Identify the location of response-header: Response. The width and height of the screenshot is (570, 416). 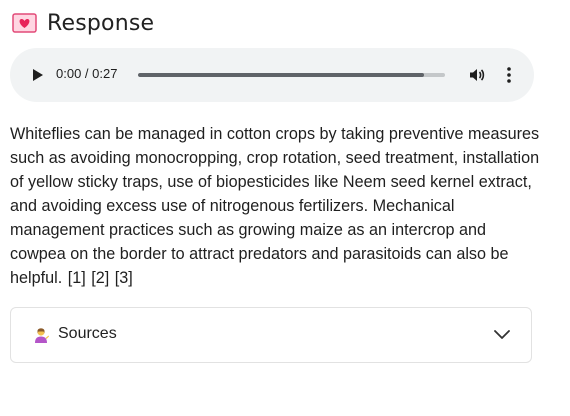
(83, 23).